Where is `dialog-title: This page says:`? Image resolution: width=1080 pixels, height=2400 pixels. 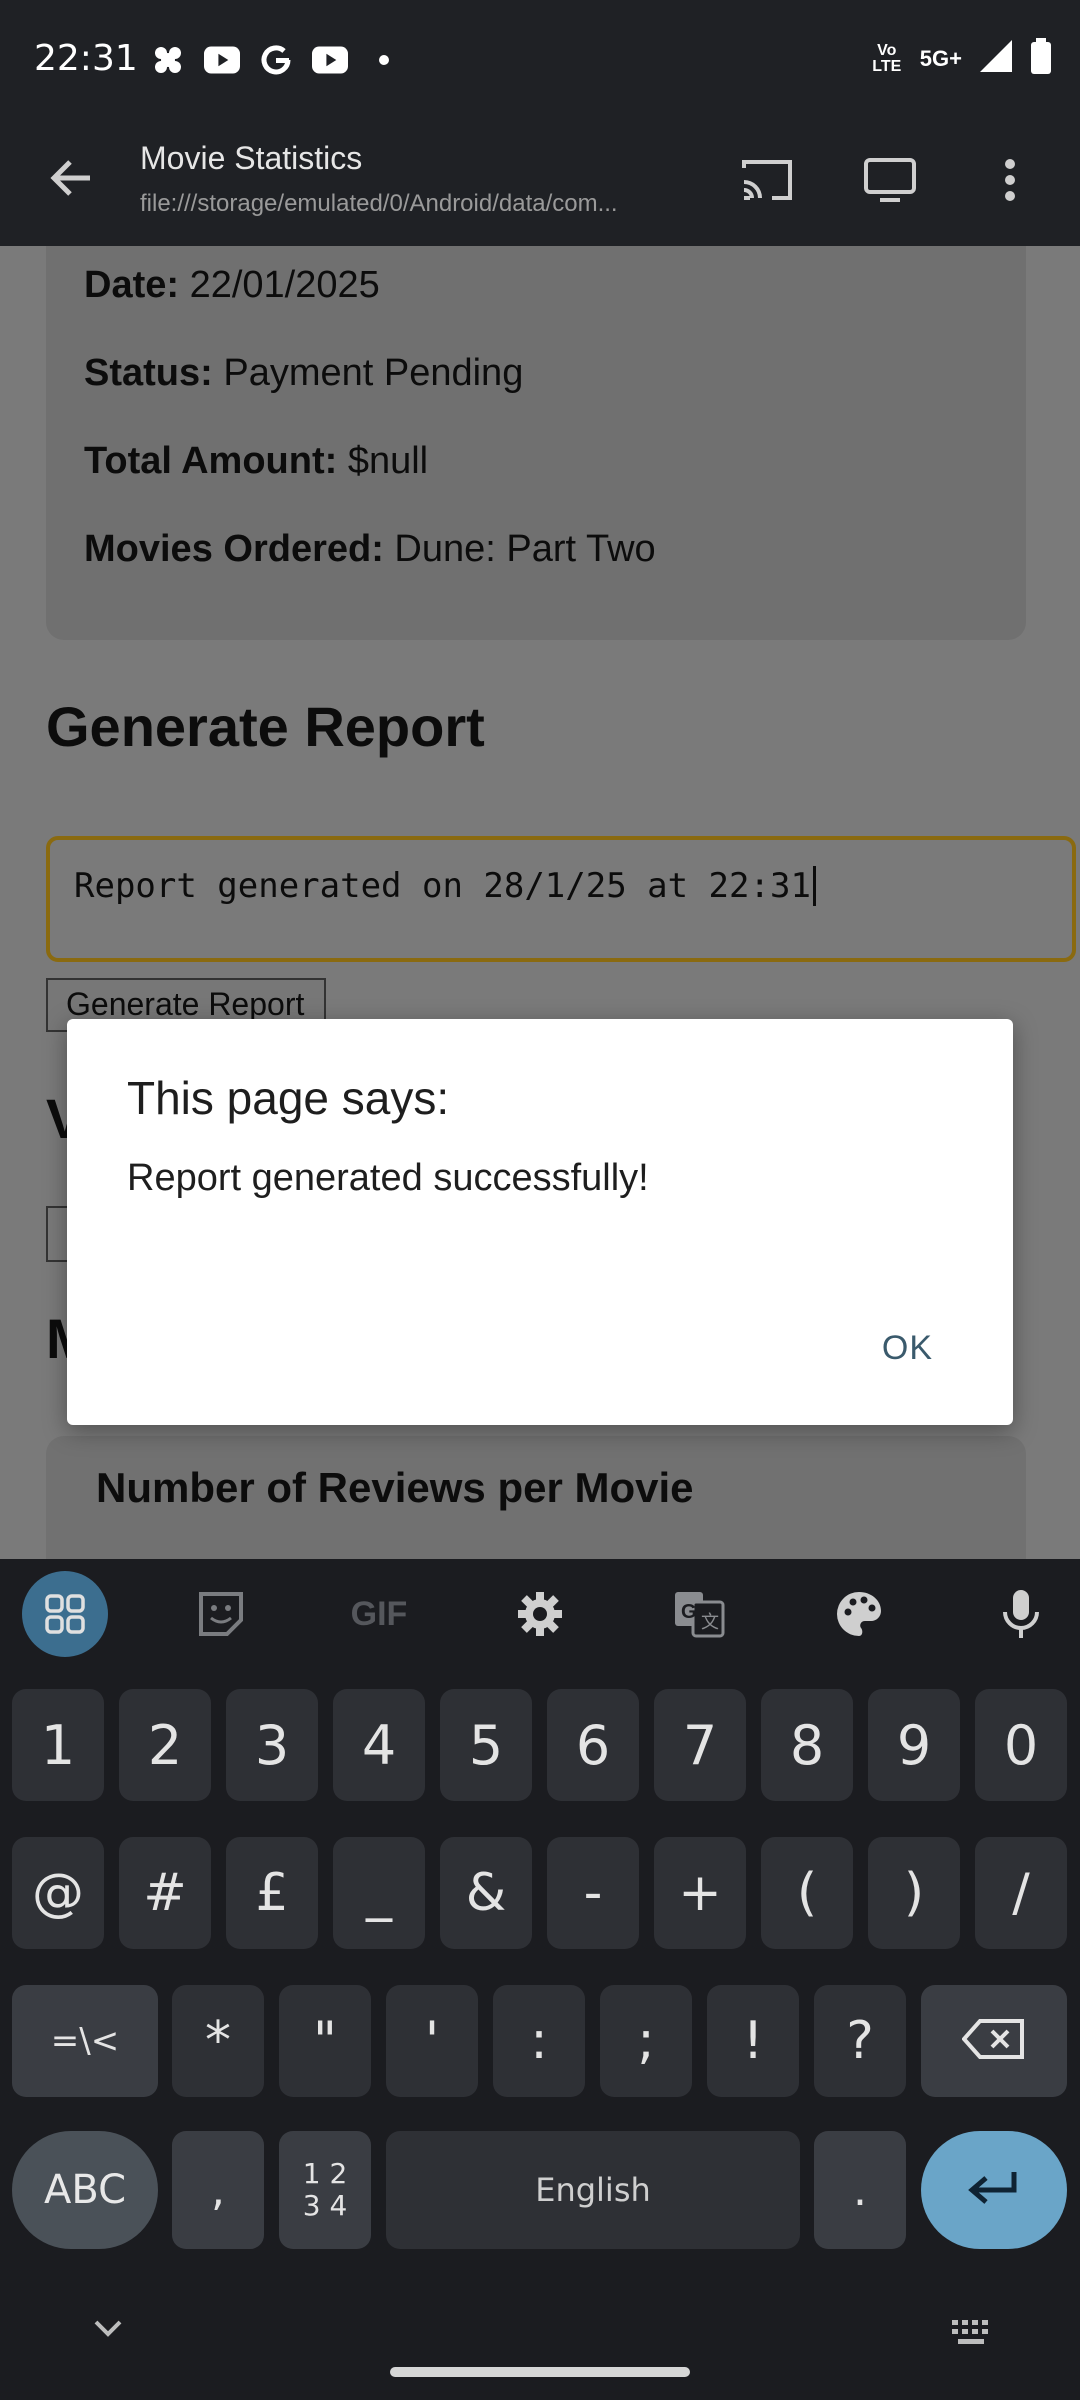 dialog-title: This page says: is located at coordinates (288, 1098).